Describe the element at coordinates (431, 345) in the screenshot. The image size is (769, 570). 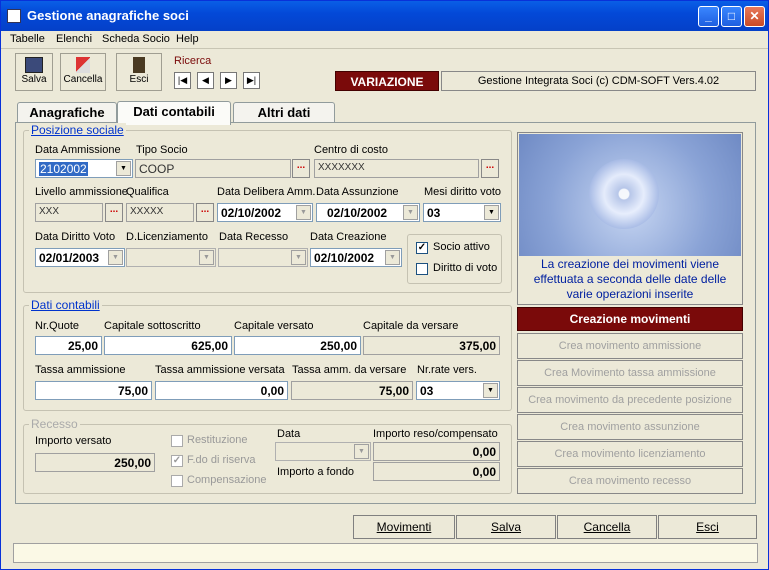
I see `cap-da-versare-field: 375,00` at that location.